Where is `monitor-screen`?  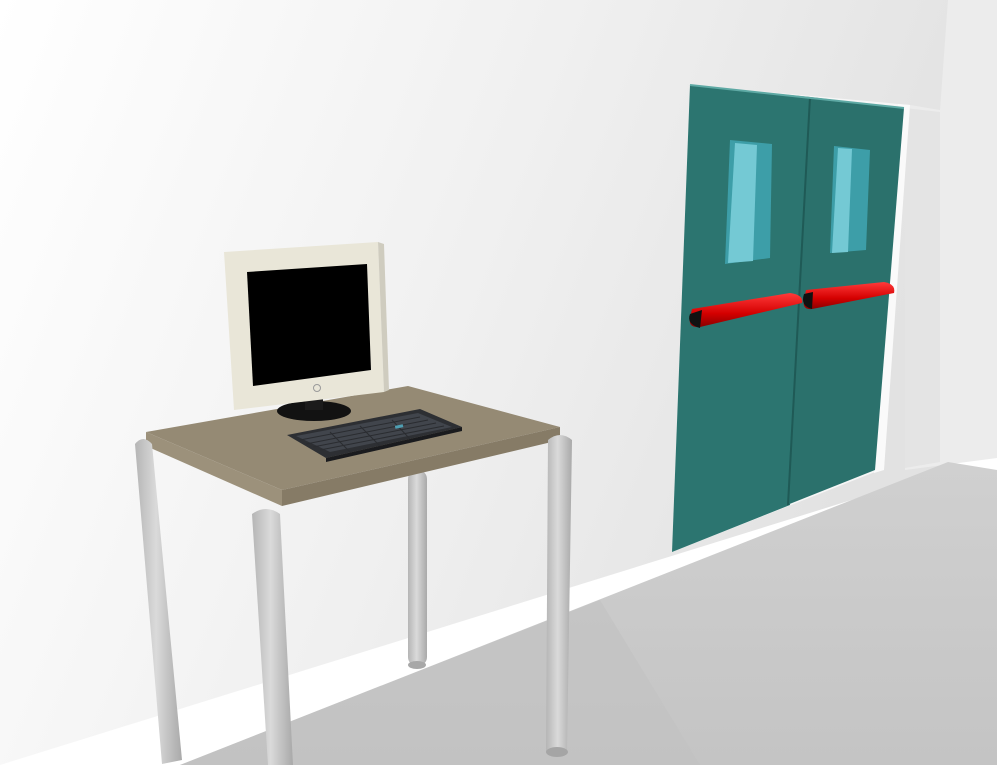 monitor-screen is located at coordinates (309, 325).